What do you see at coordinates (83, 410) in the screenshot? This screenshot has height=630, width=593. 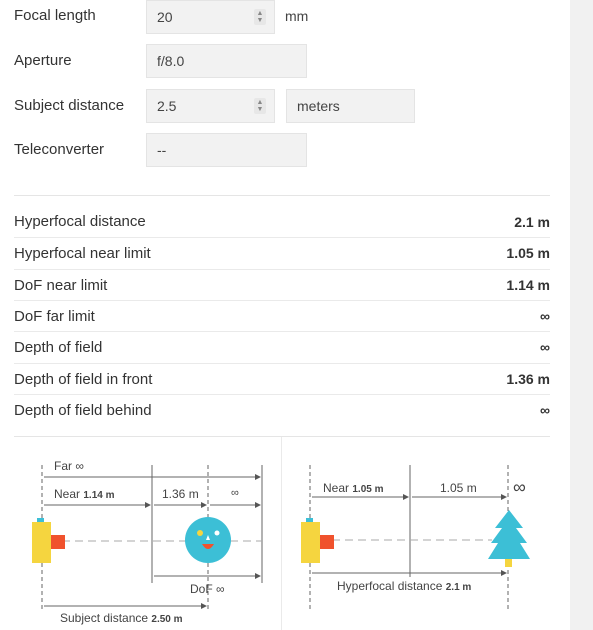 I see `result-label: Depth of field behind` at bounding box center [83, 410].